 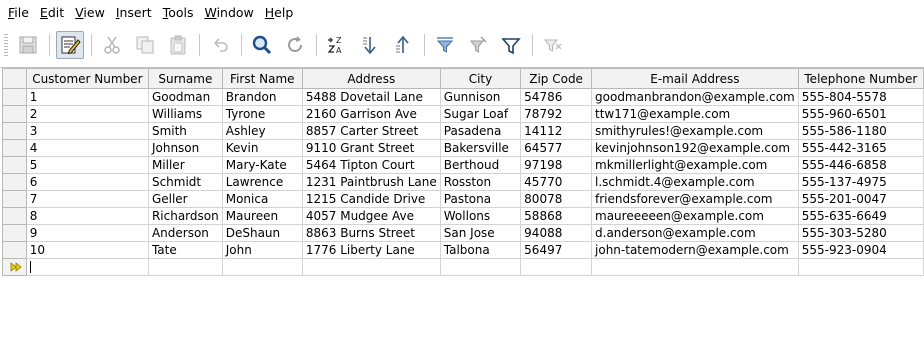 I want to click on cell-customer-number: 3, so click(x=87, y=131).